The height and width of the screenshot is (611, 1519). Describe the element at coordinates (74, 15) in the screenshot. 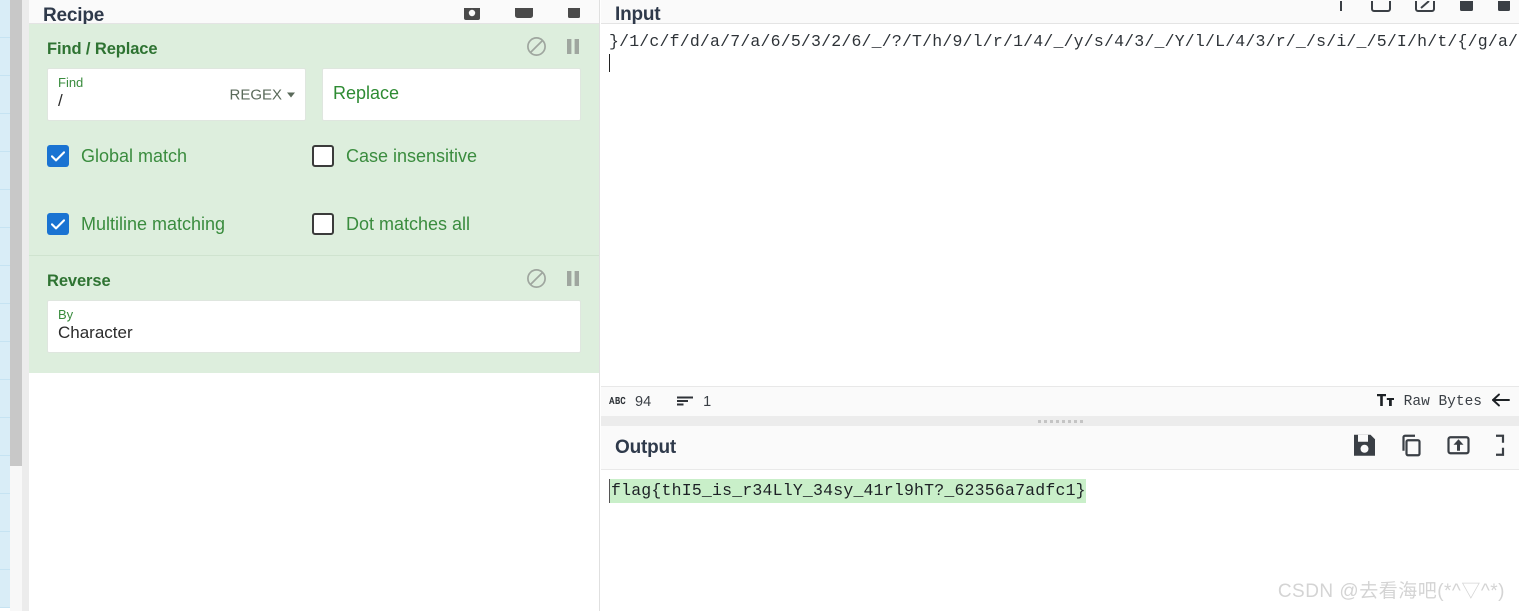

I see `recipe-title: Recipe` at that location.